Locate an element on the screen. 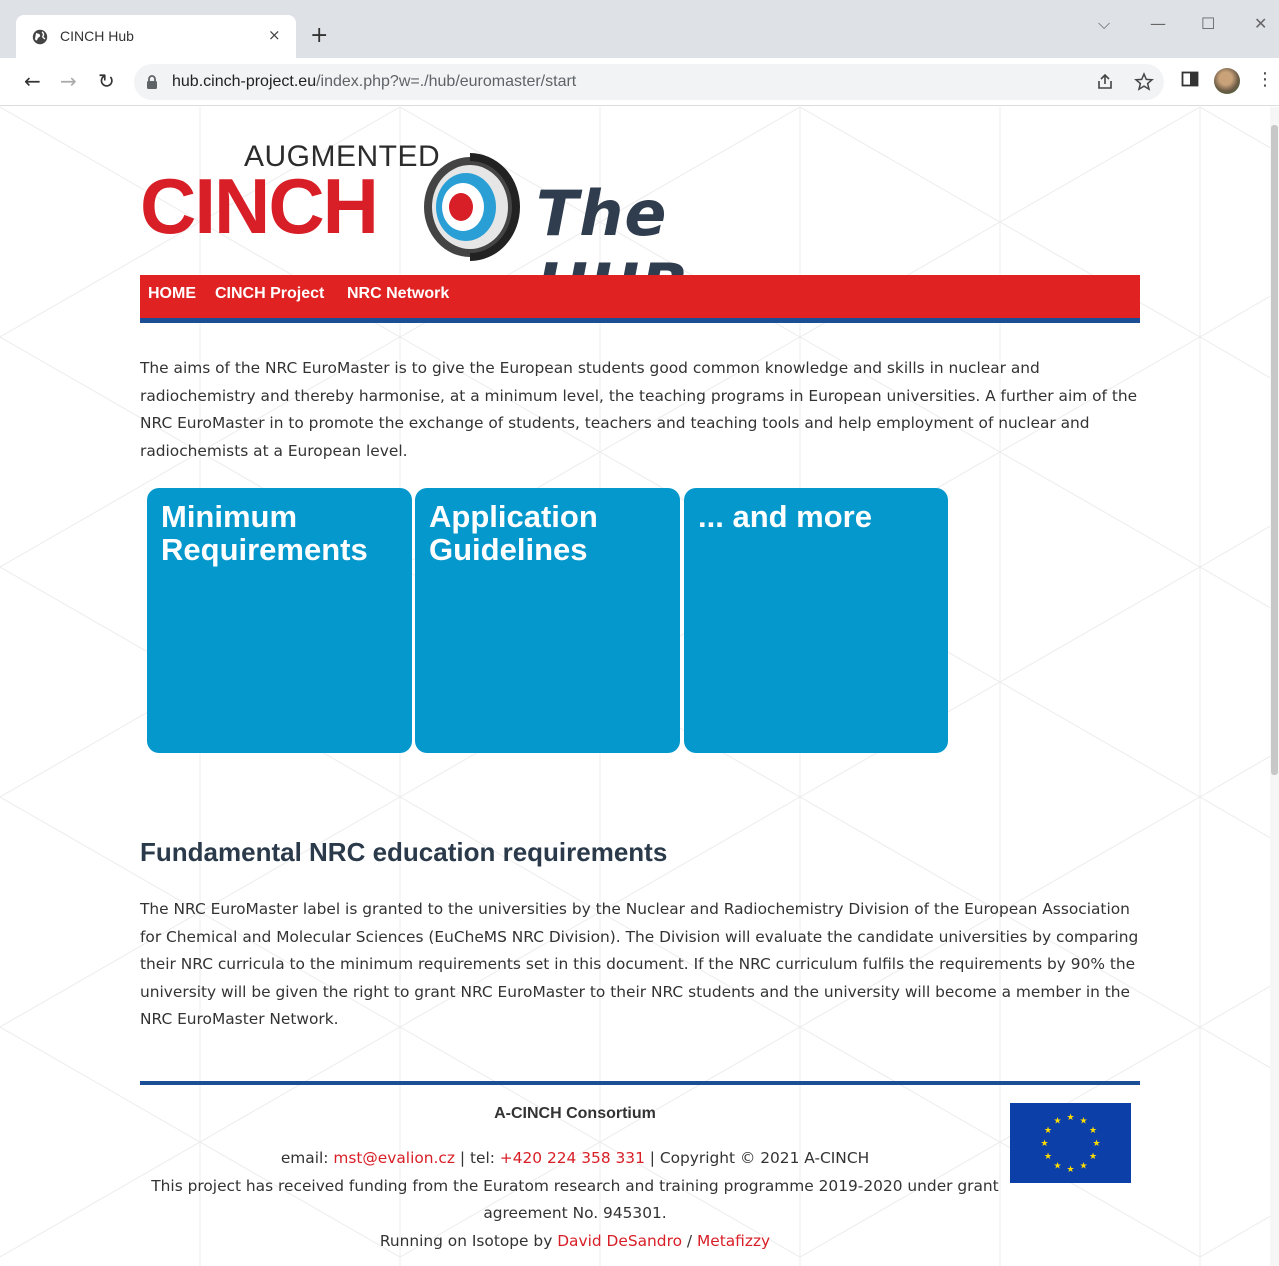 This screenshot has height=1266, width=1279. site-logo: AUGMENTED CINCH The HUB is located at coordinates (485, 230).